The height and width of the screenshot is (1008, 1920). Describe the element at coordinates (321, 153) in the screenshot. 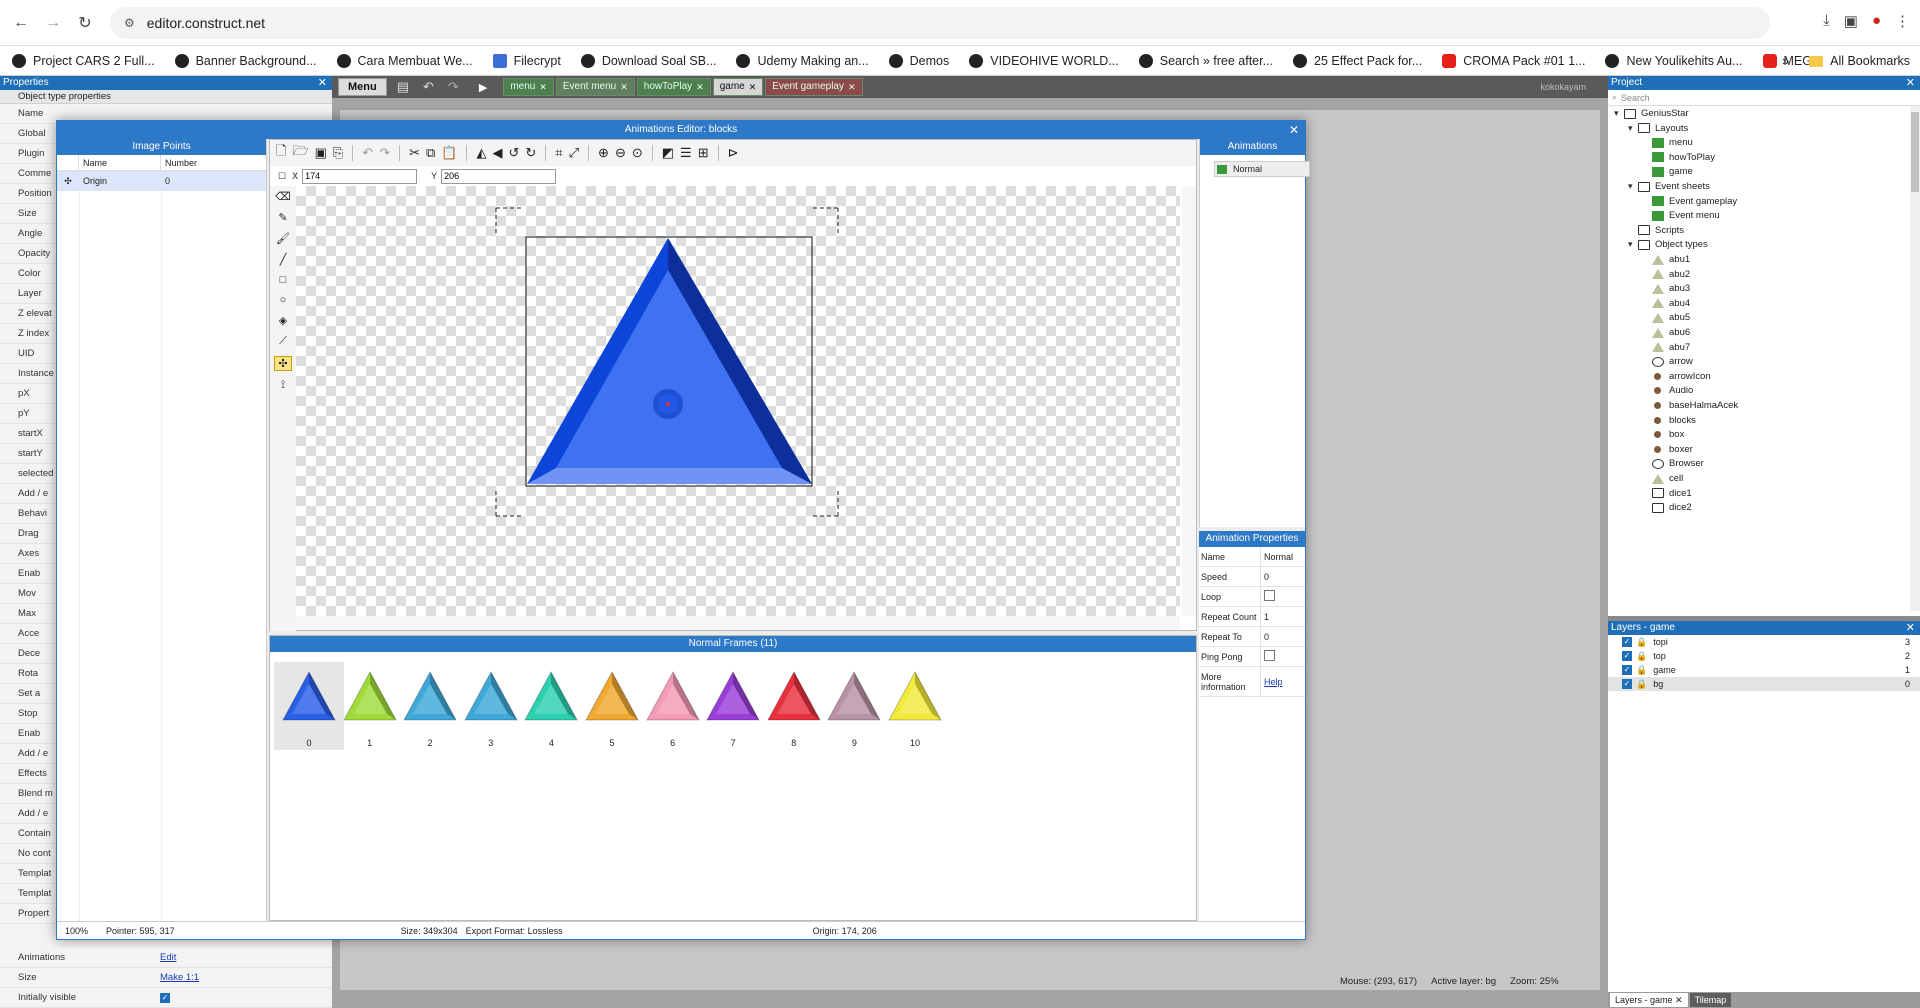

I see `save-icon: ▣` at that location.